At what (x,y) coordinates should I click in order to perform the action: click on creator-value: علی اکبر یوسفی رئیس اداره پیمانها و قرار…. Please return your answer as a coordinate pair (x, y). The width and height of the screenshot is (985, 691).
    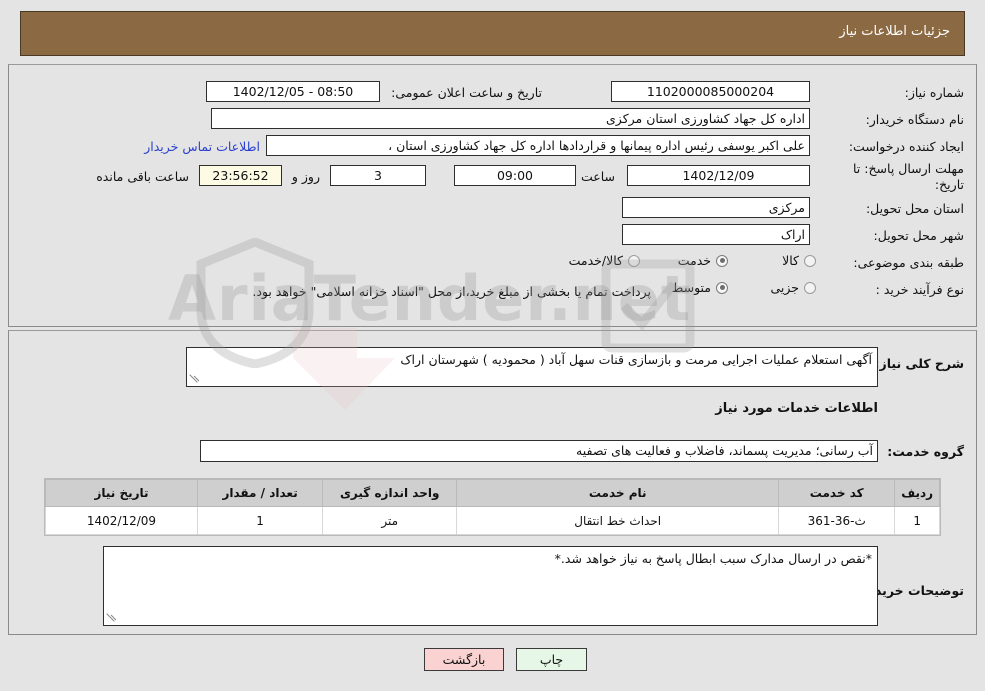
    Looking at the image, I should click on (538, 145).